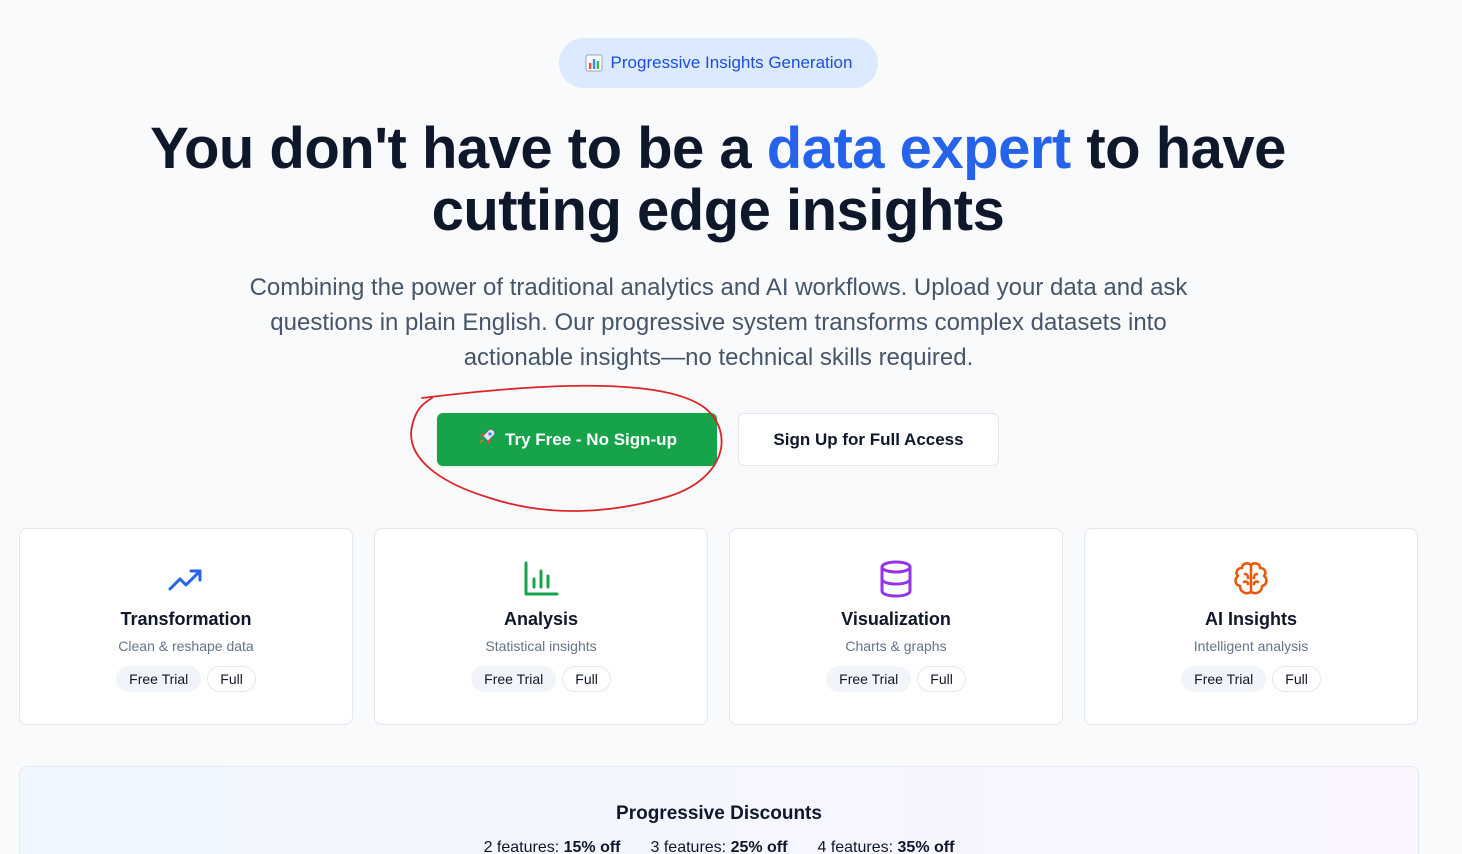  I want to click on badge-label: Progressive Insights Generation, so click(731, 62).